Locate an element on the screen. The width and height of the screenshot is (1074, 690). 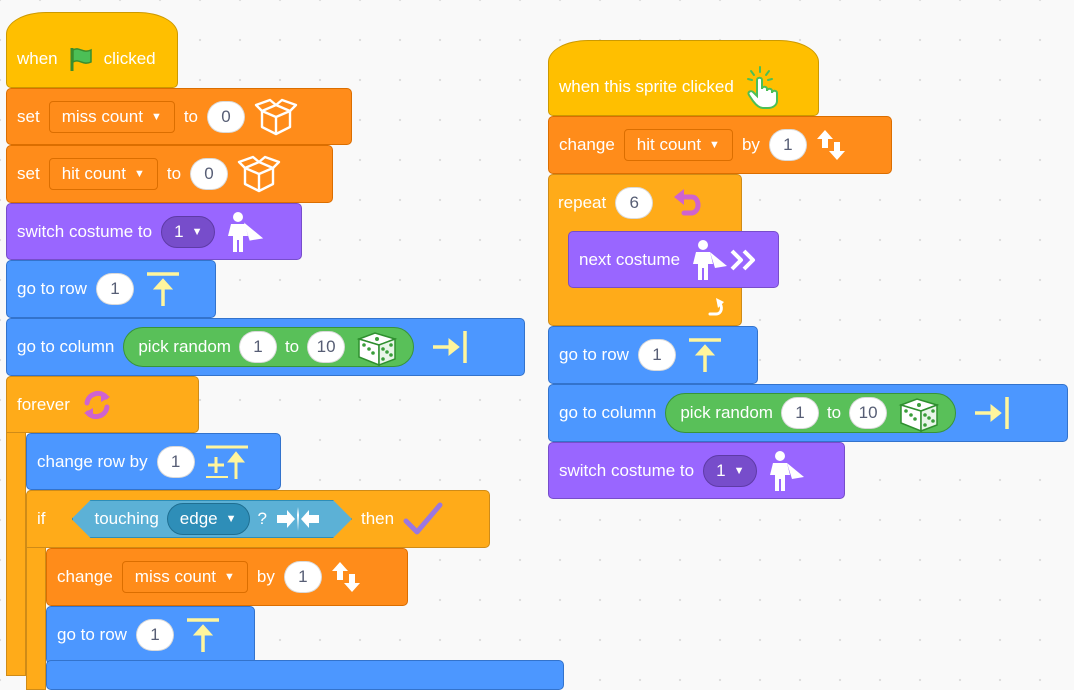
when-flag-clicked-block: when clicked is located at coordinates (92, 50).